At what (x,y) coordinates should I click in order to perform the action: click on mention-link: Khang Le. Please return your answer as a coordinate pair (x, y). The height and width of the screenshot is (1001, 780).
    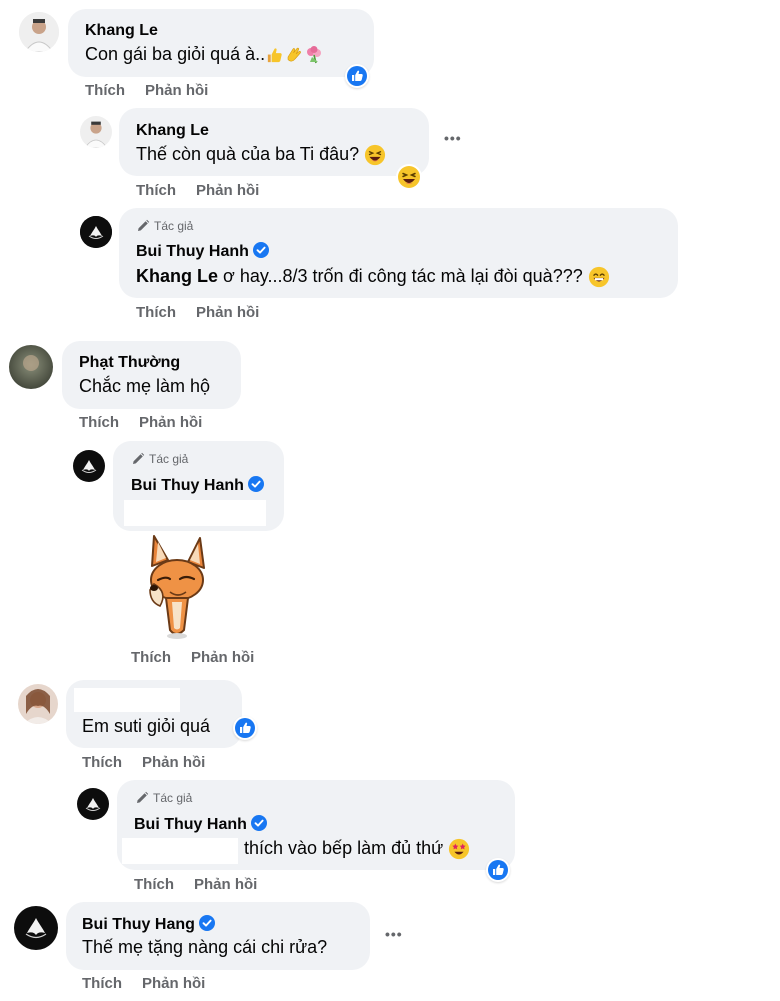
    Looking at the image, I should click on (177, 276).